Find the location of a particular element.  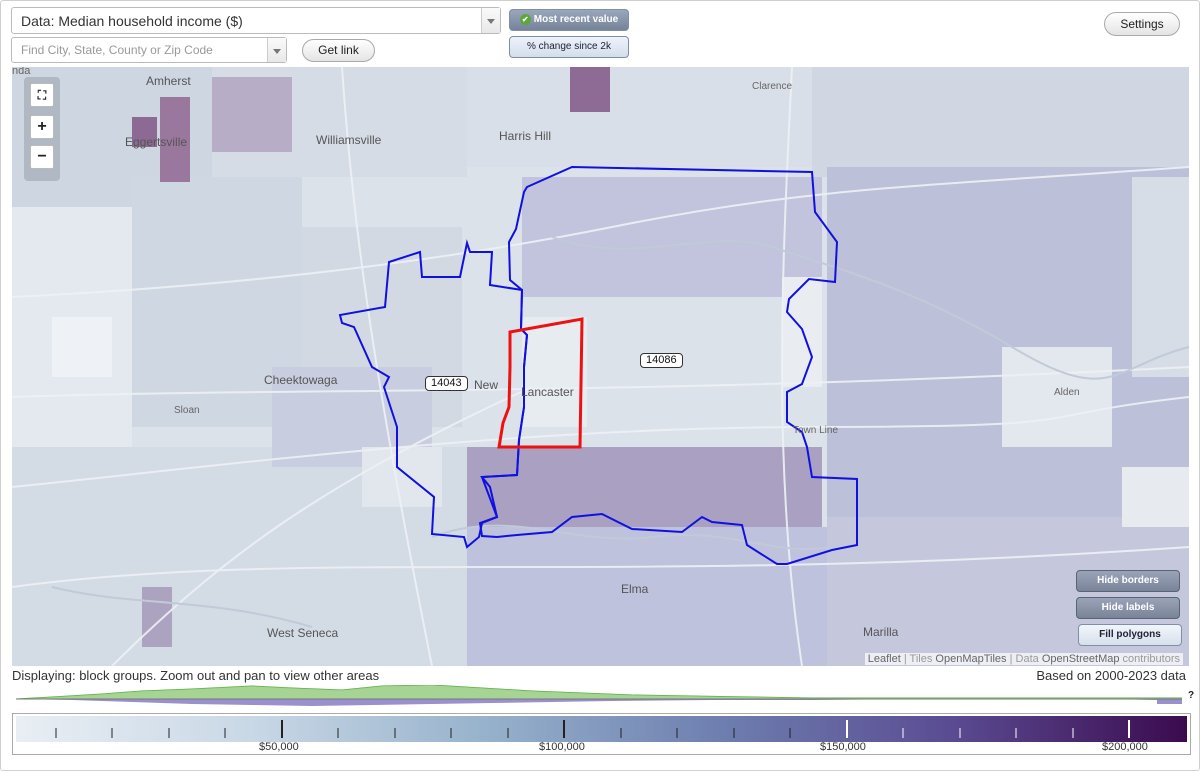

place-label: West Seneca is located at coordinates (303, 633).